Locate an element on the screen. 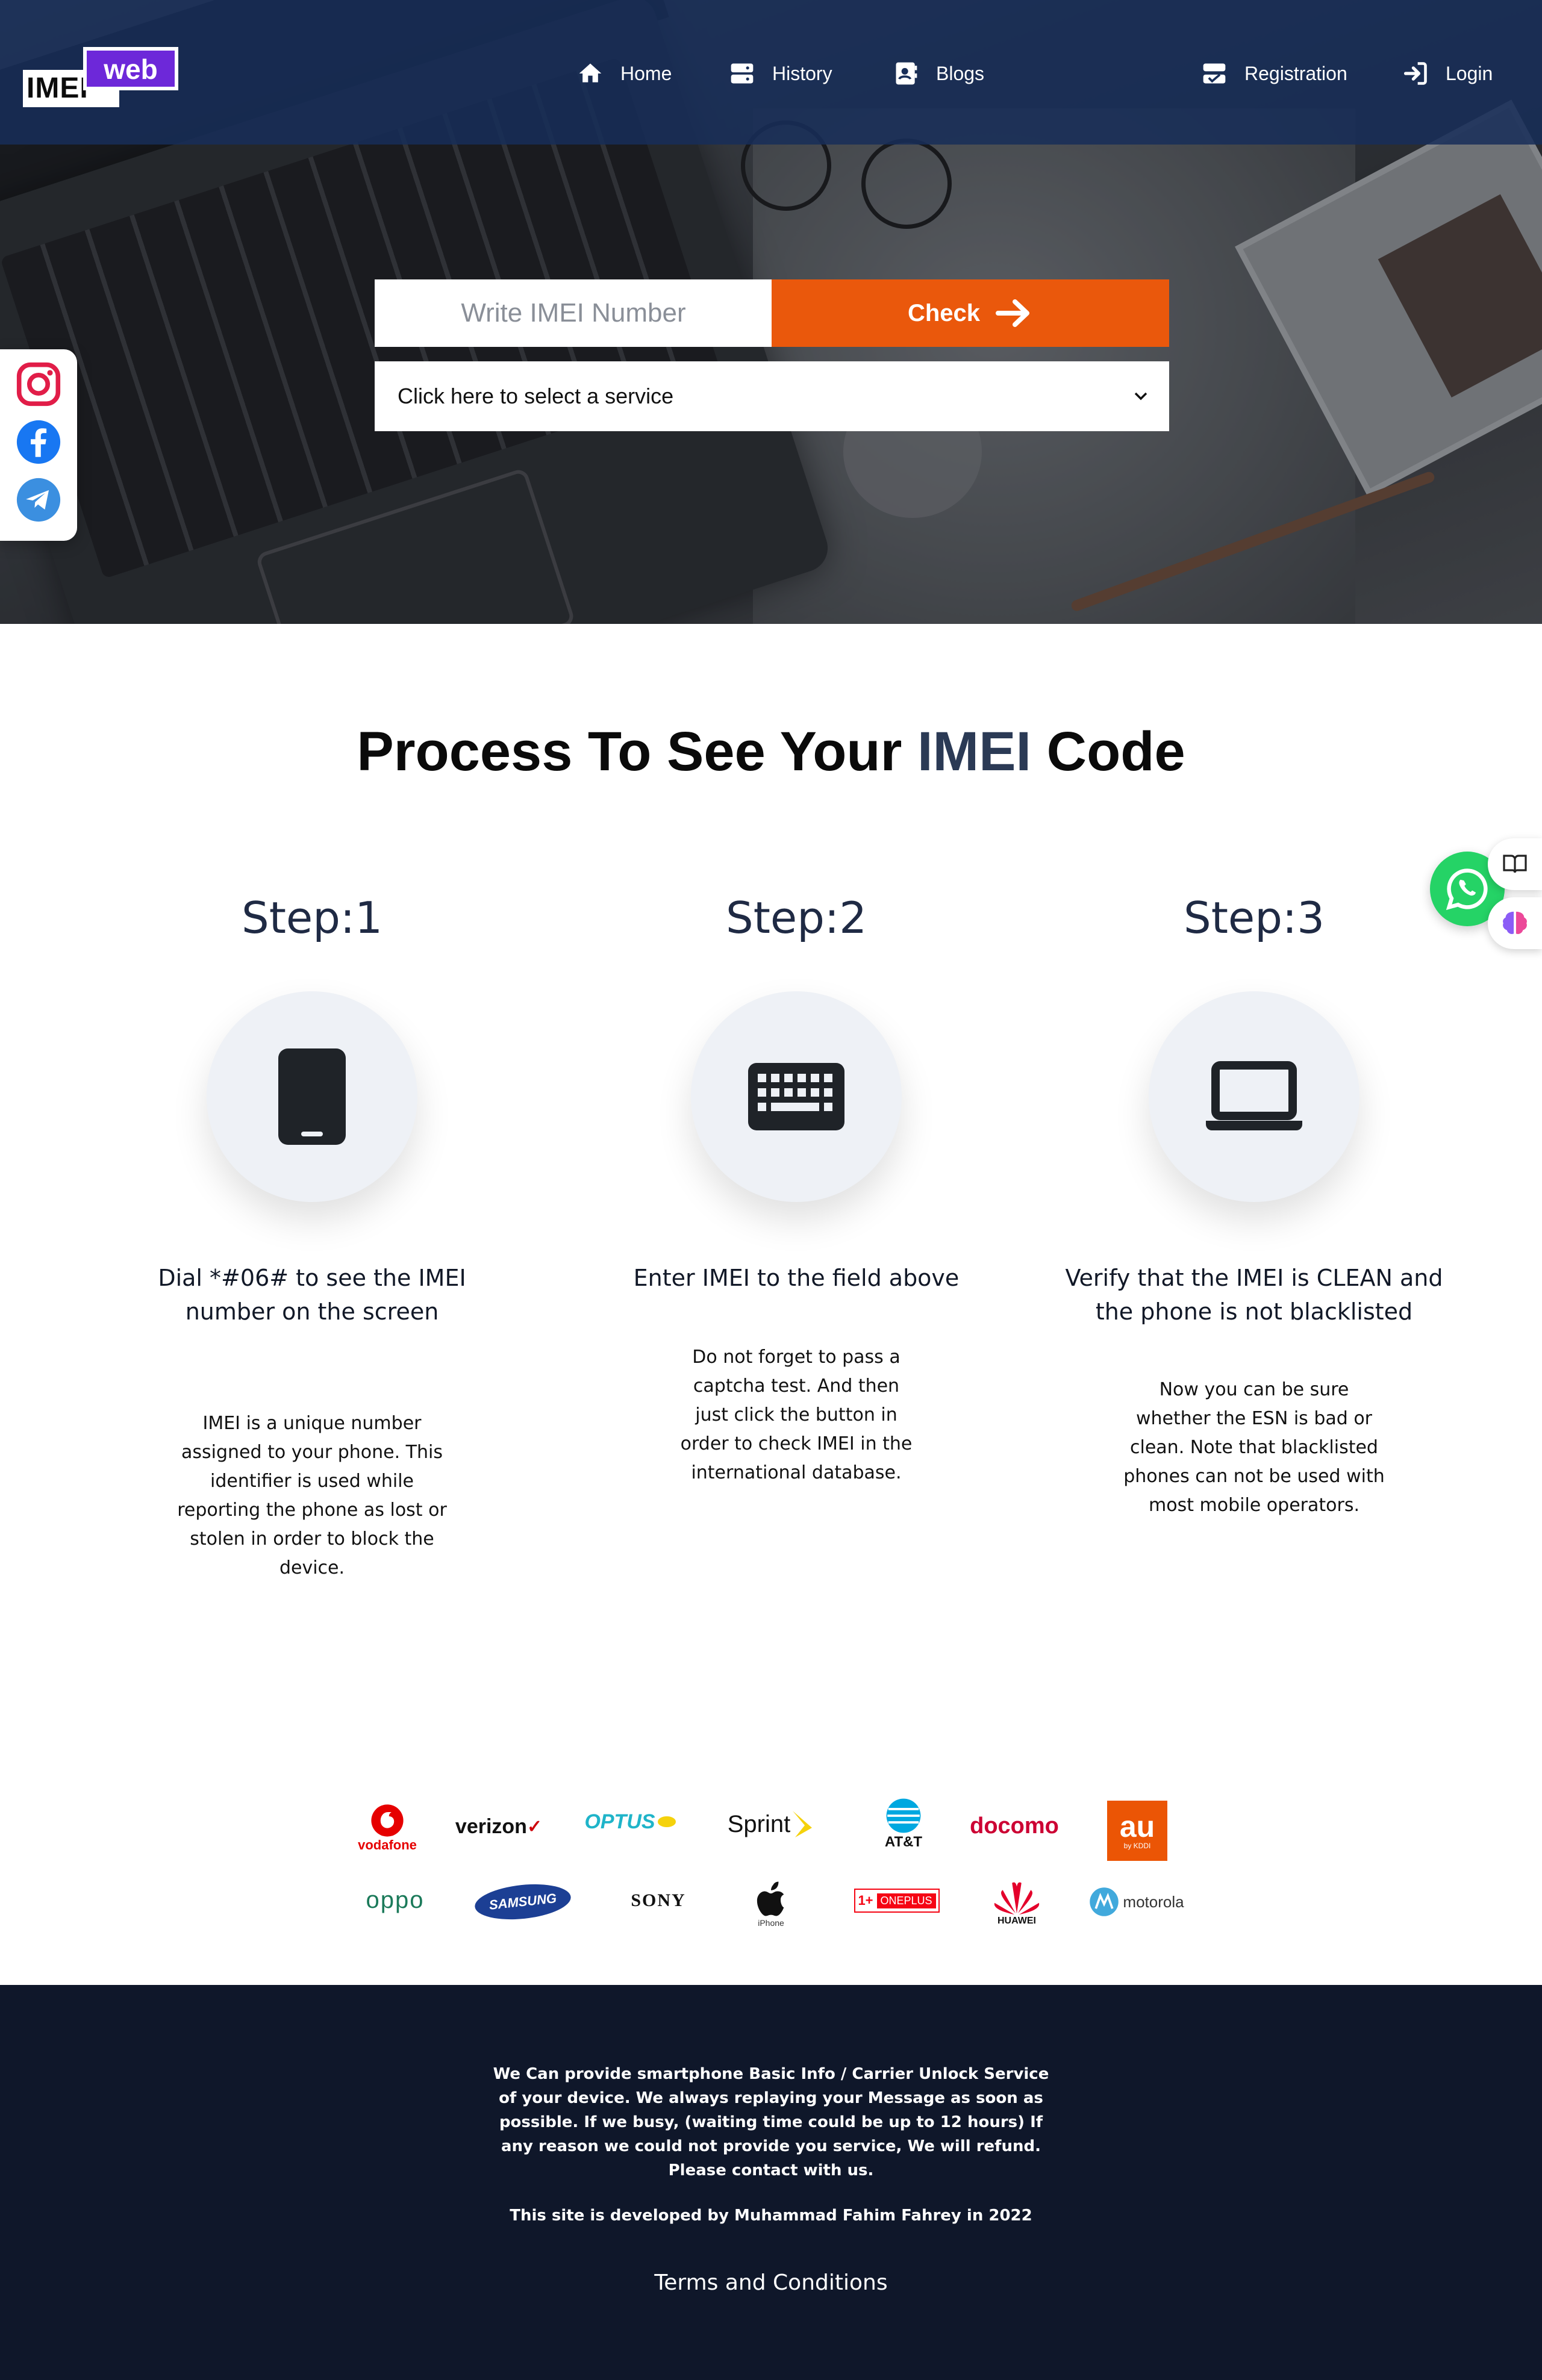 This screenshot has width=1542, height=2380. brain-icon is located at coordinates (1515, 923).